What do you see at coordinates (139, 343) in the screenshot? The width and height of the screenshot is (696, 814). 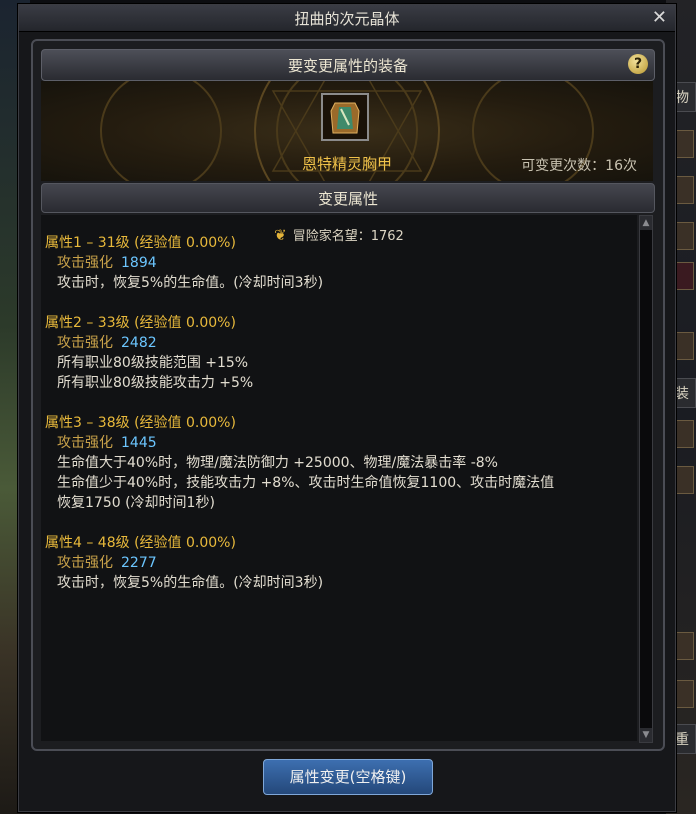 I see `attack-boost-value: 2482` at bounding box center [139, 343].